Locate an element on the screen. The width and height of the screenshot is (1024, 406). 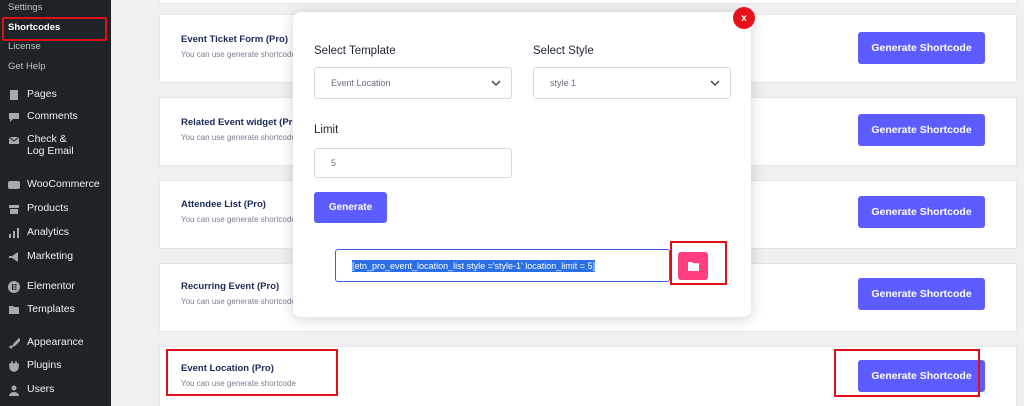
templates-icon is located at coordinates (14, 310).